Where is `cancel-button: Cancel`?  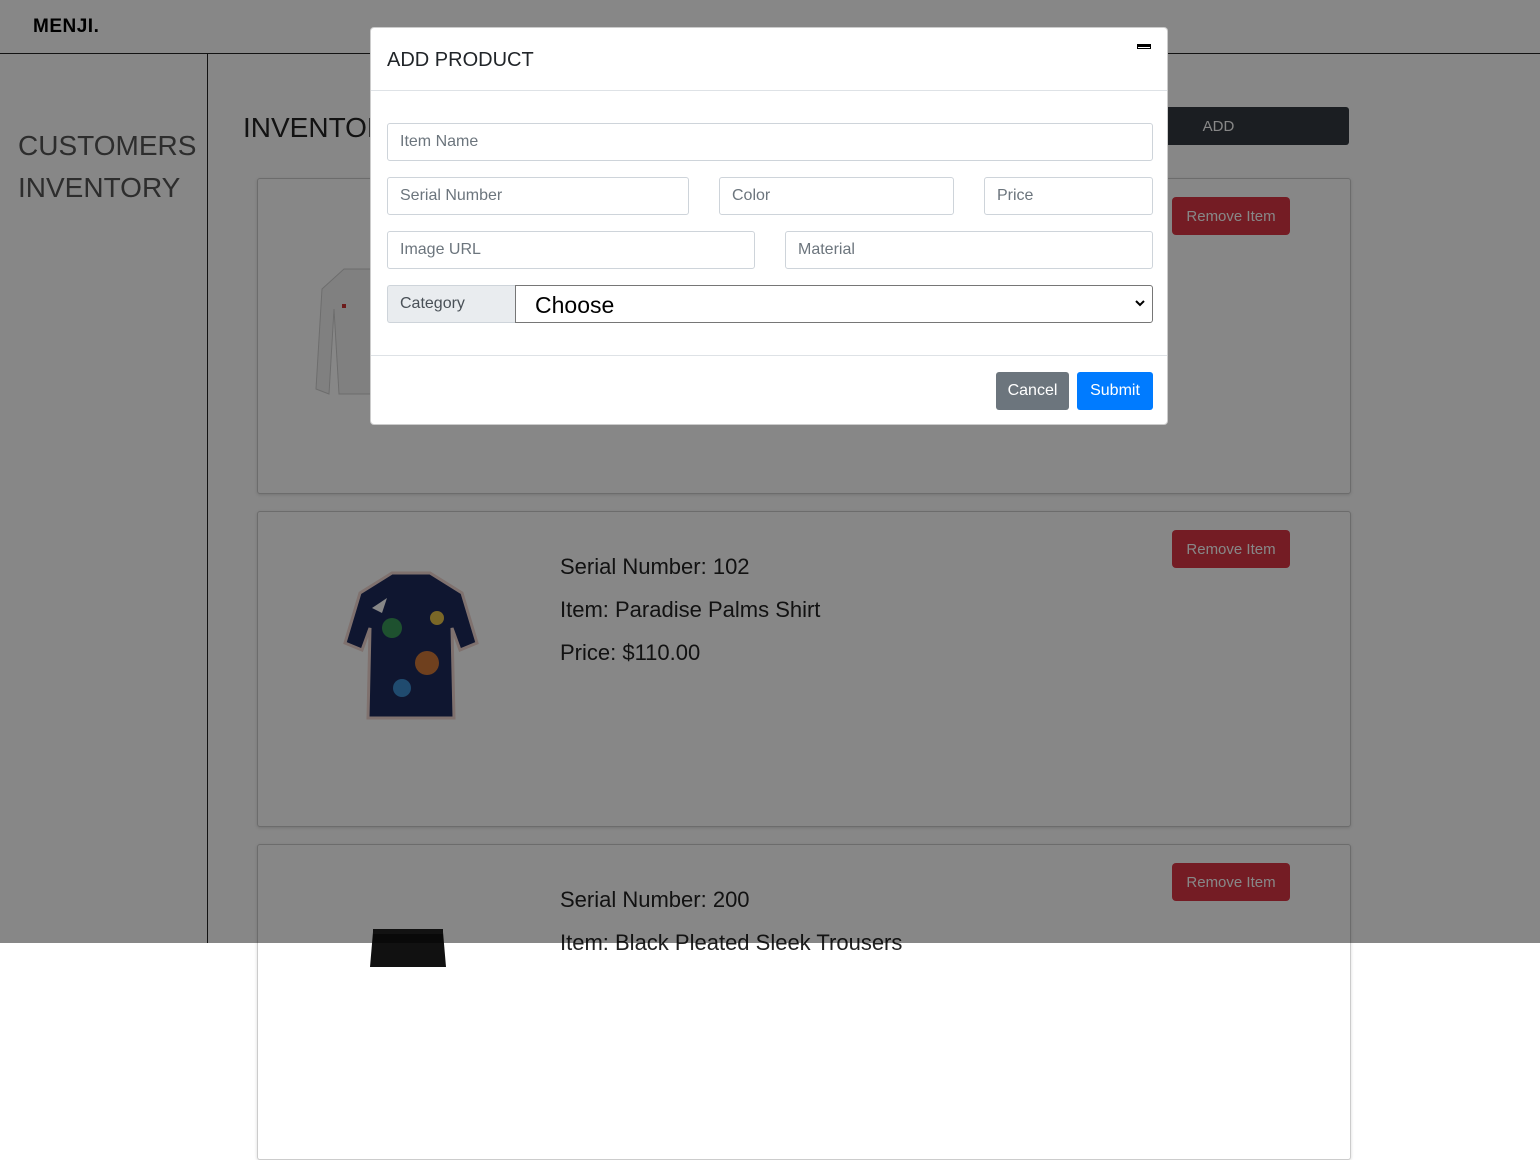
cancel-button: Cancel is located at coordinates (1032, 391).